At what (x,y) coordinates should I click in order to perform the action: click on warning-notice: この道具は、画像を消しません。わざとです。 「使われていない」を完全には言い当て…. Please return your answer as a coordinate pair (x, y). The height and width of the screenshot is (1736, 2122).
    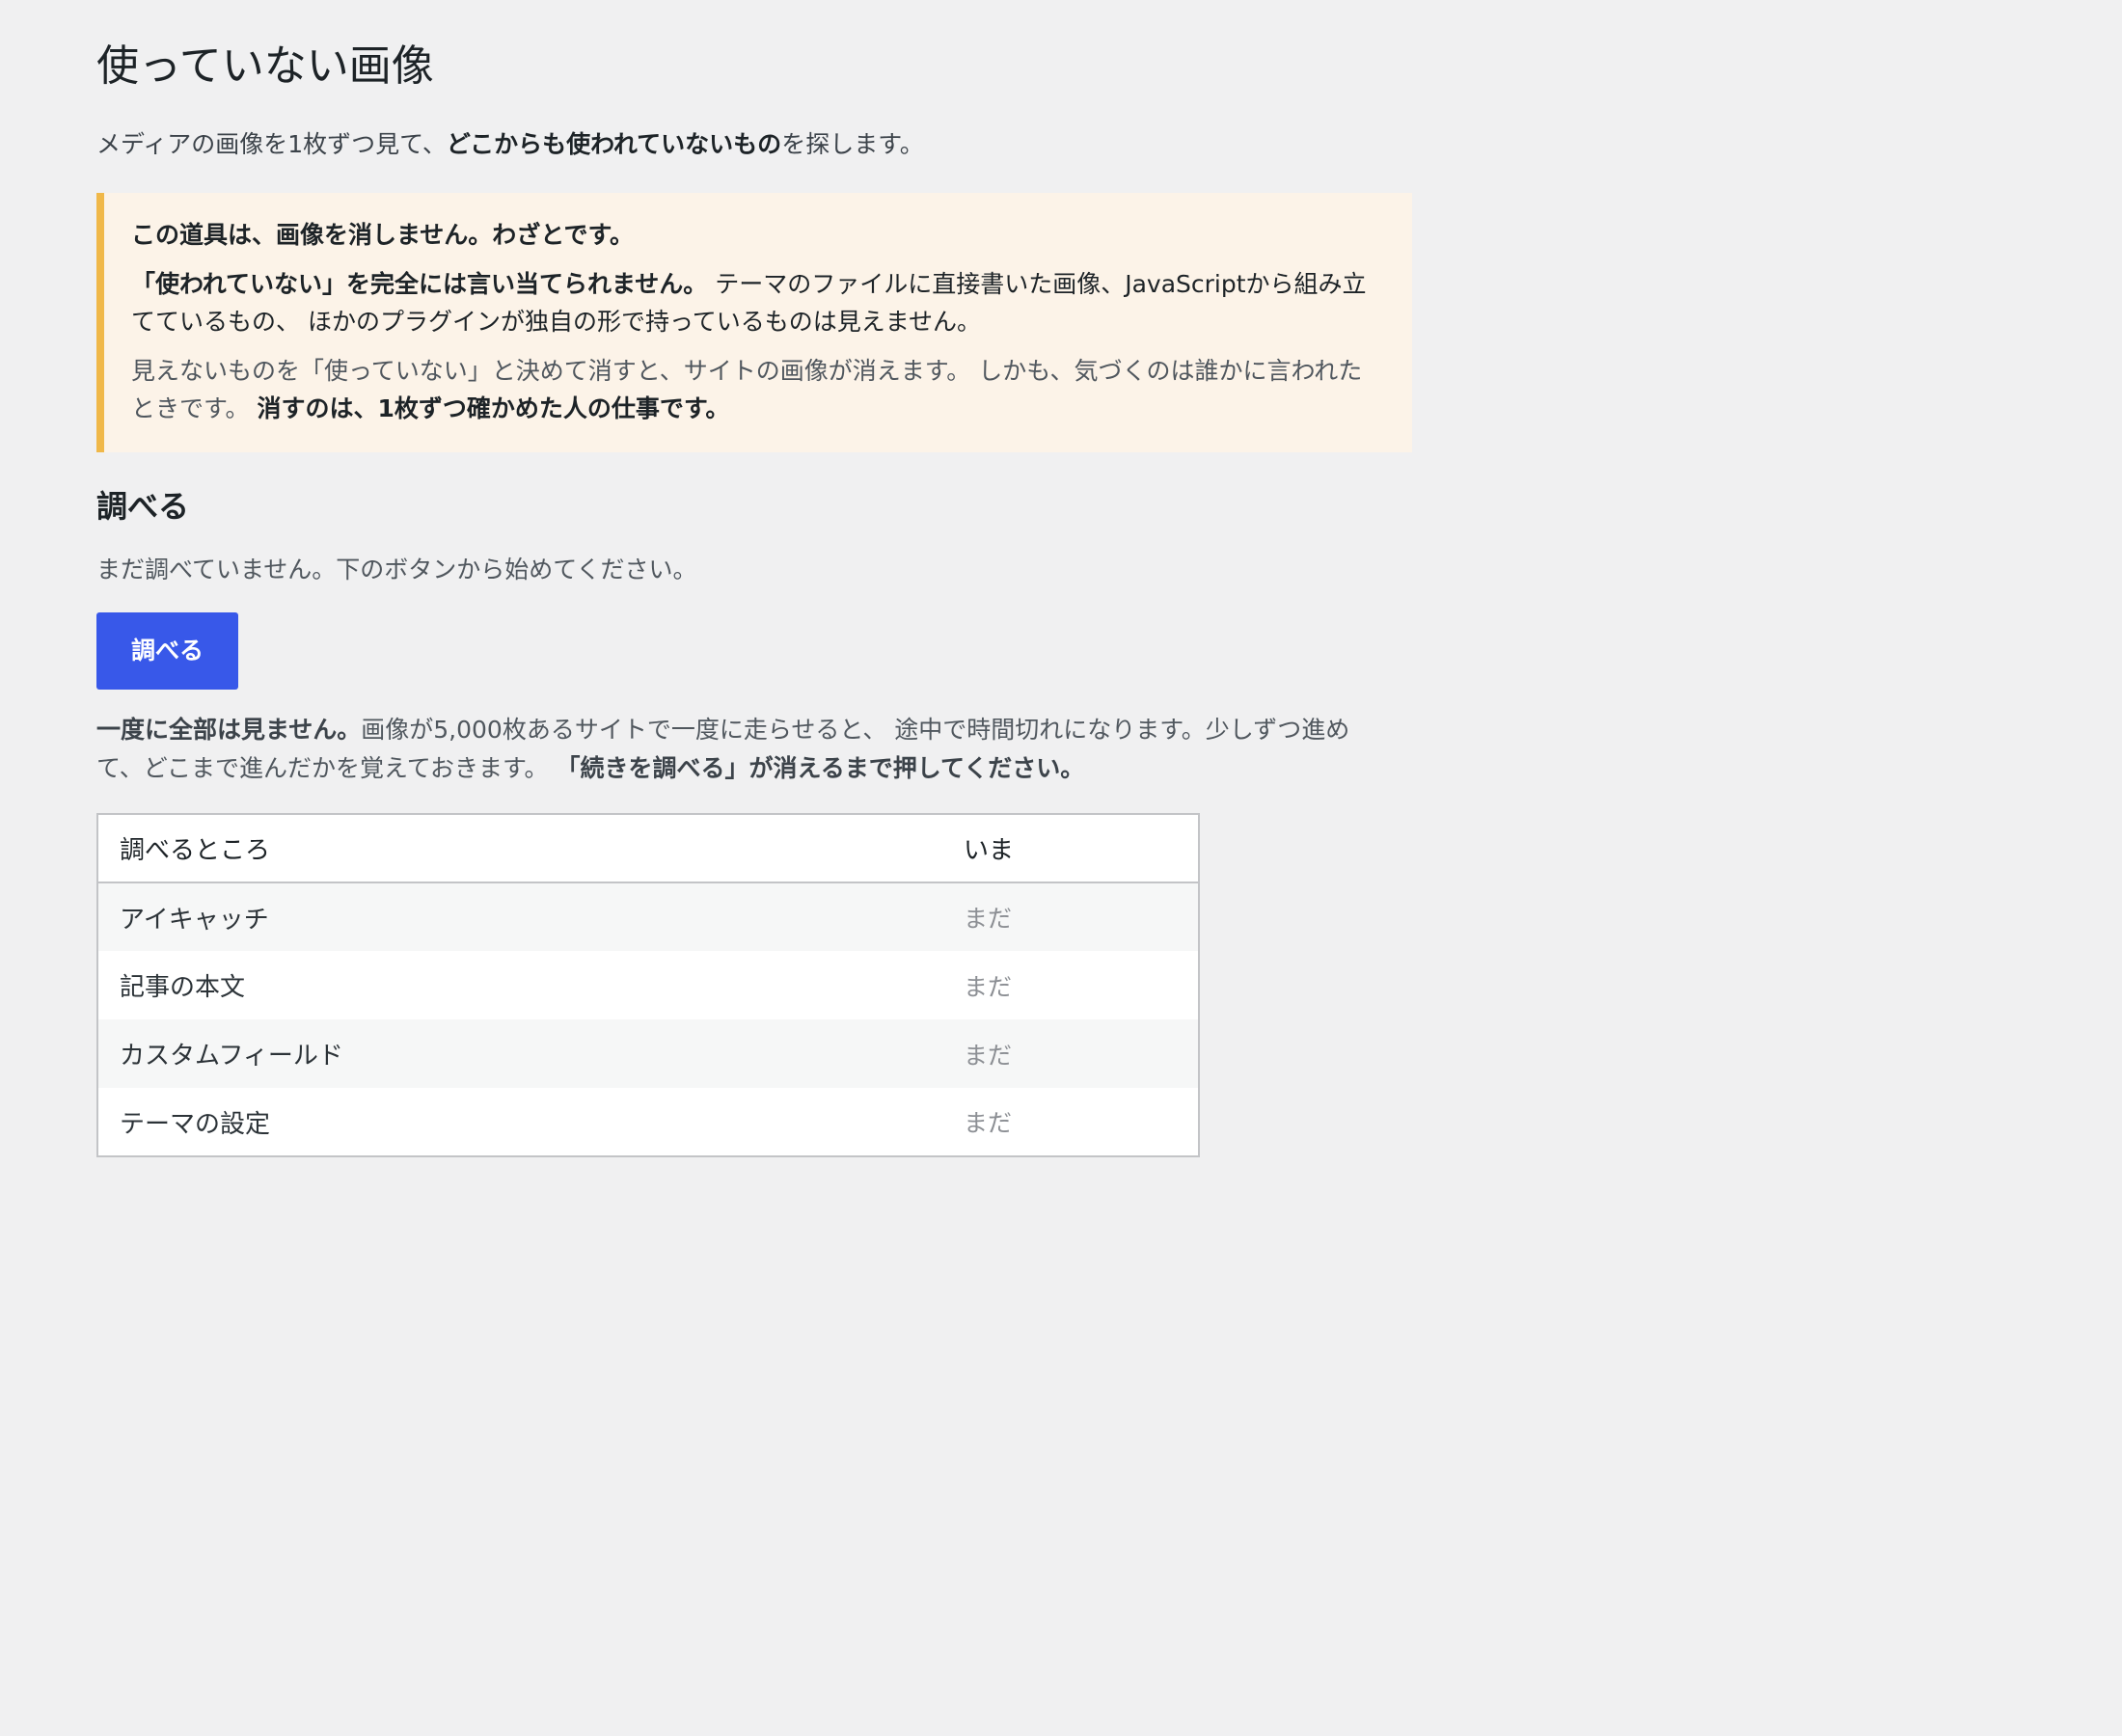
    Looking at the image, I should click on (754, 322).